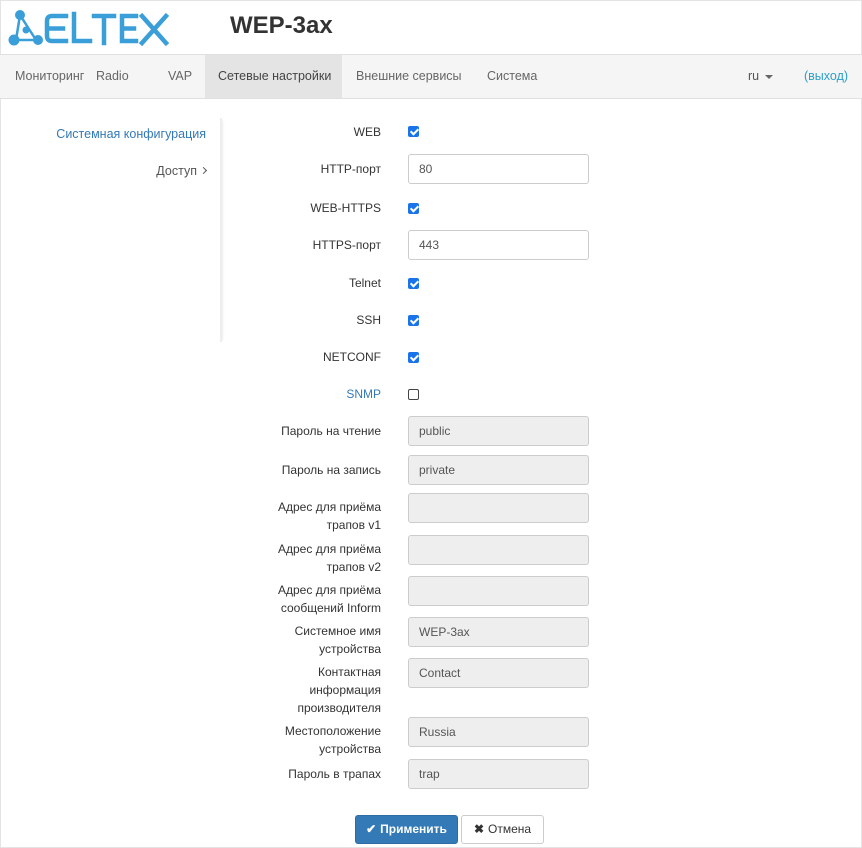  Describe the element at coordinates (498, 774) in the screenshot. I see `trap-password-input: trap` at that location.